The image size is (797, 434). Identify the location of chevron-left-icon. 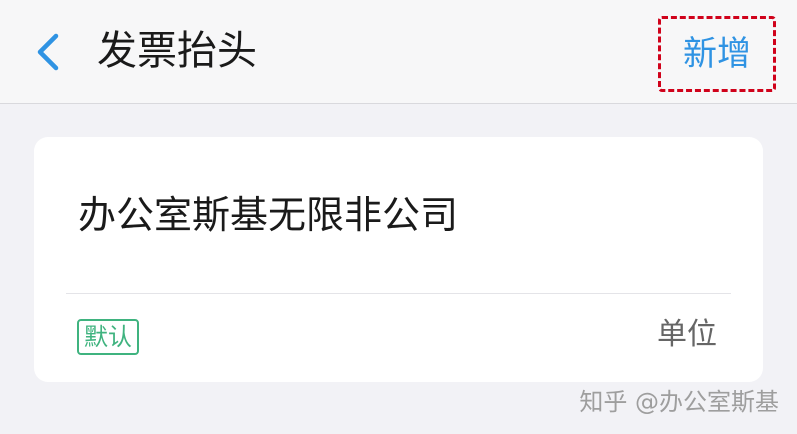
(48, 52).